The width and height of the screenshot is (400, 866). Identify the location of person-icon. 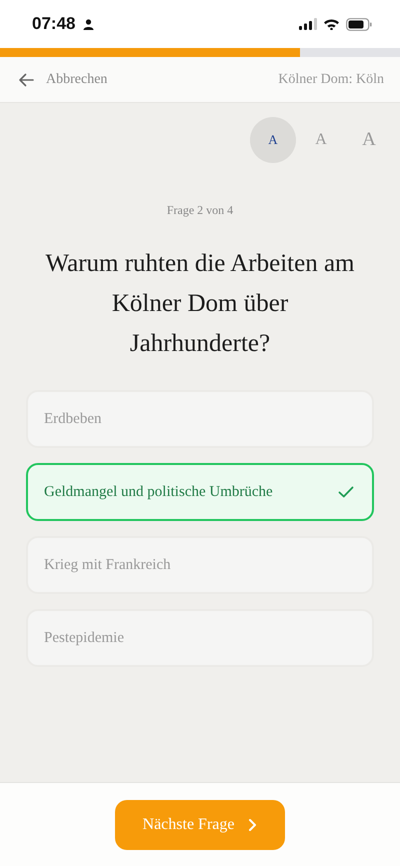
(88, 24).